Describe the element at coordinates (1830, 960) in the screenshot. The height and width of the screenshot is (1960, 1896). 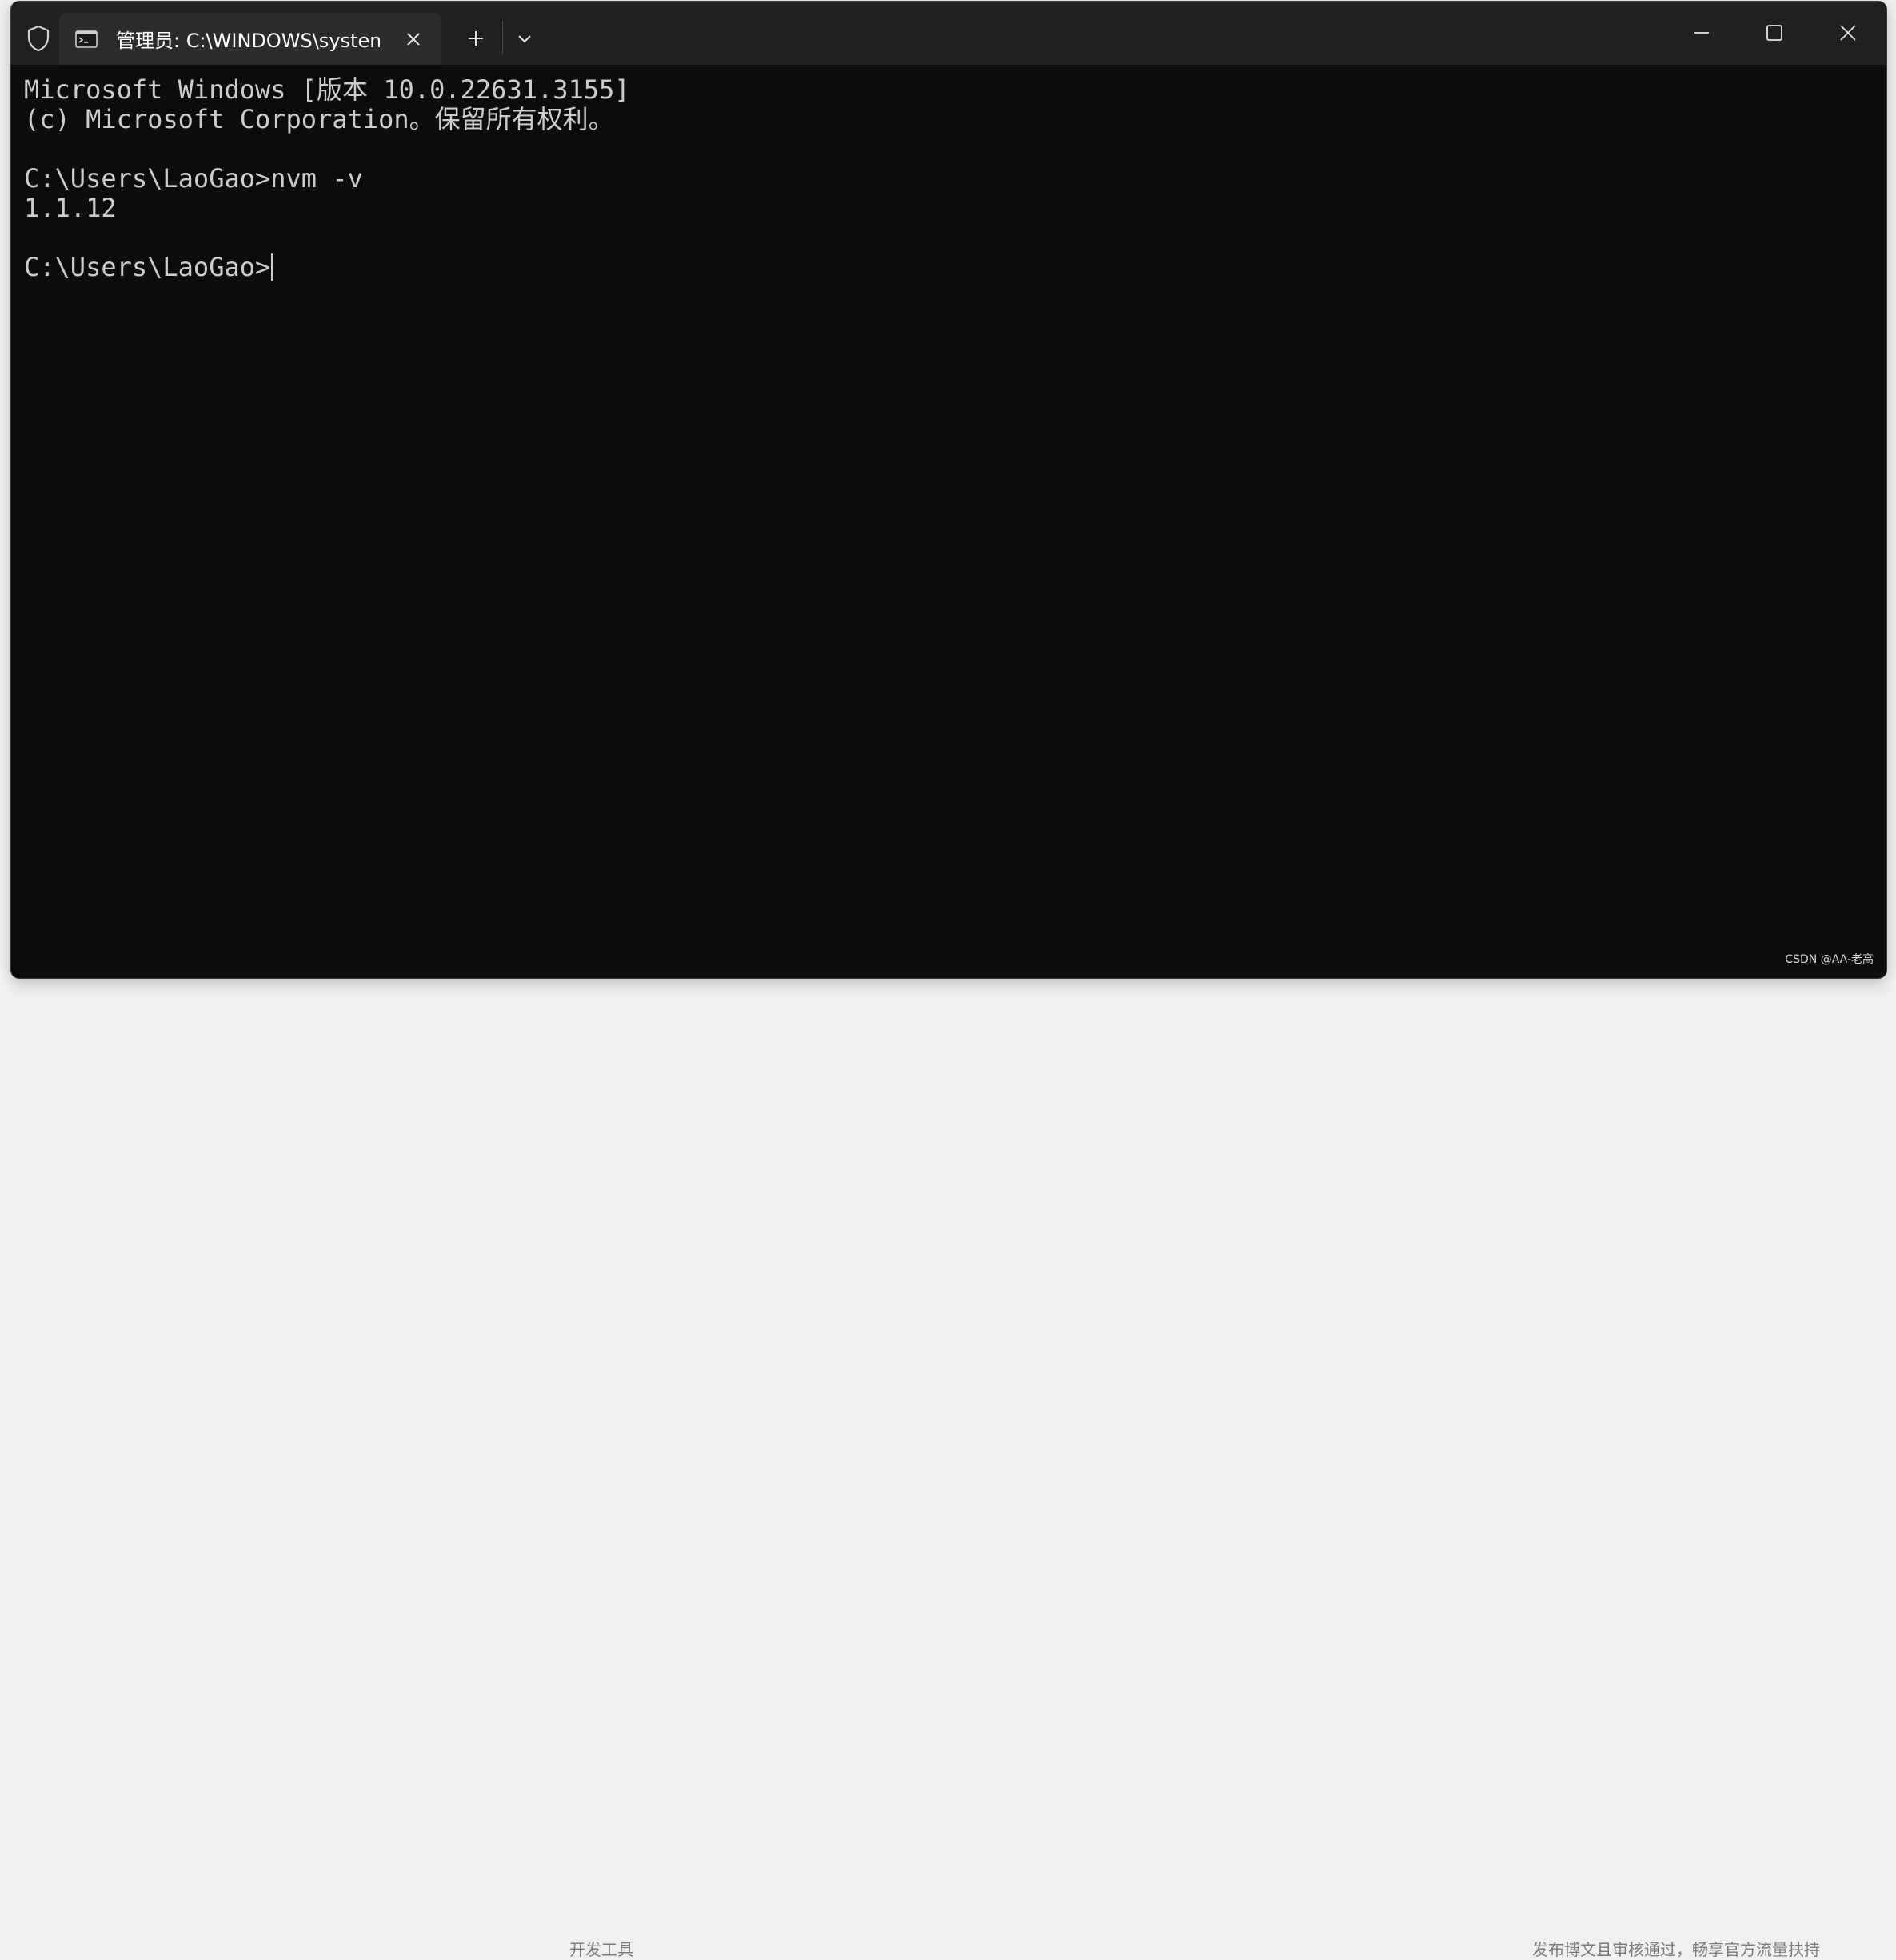
I see `watermark: CSDN @AA-老高` at that location.